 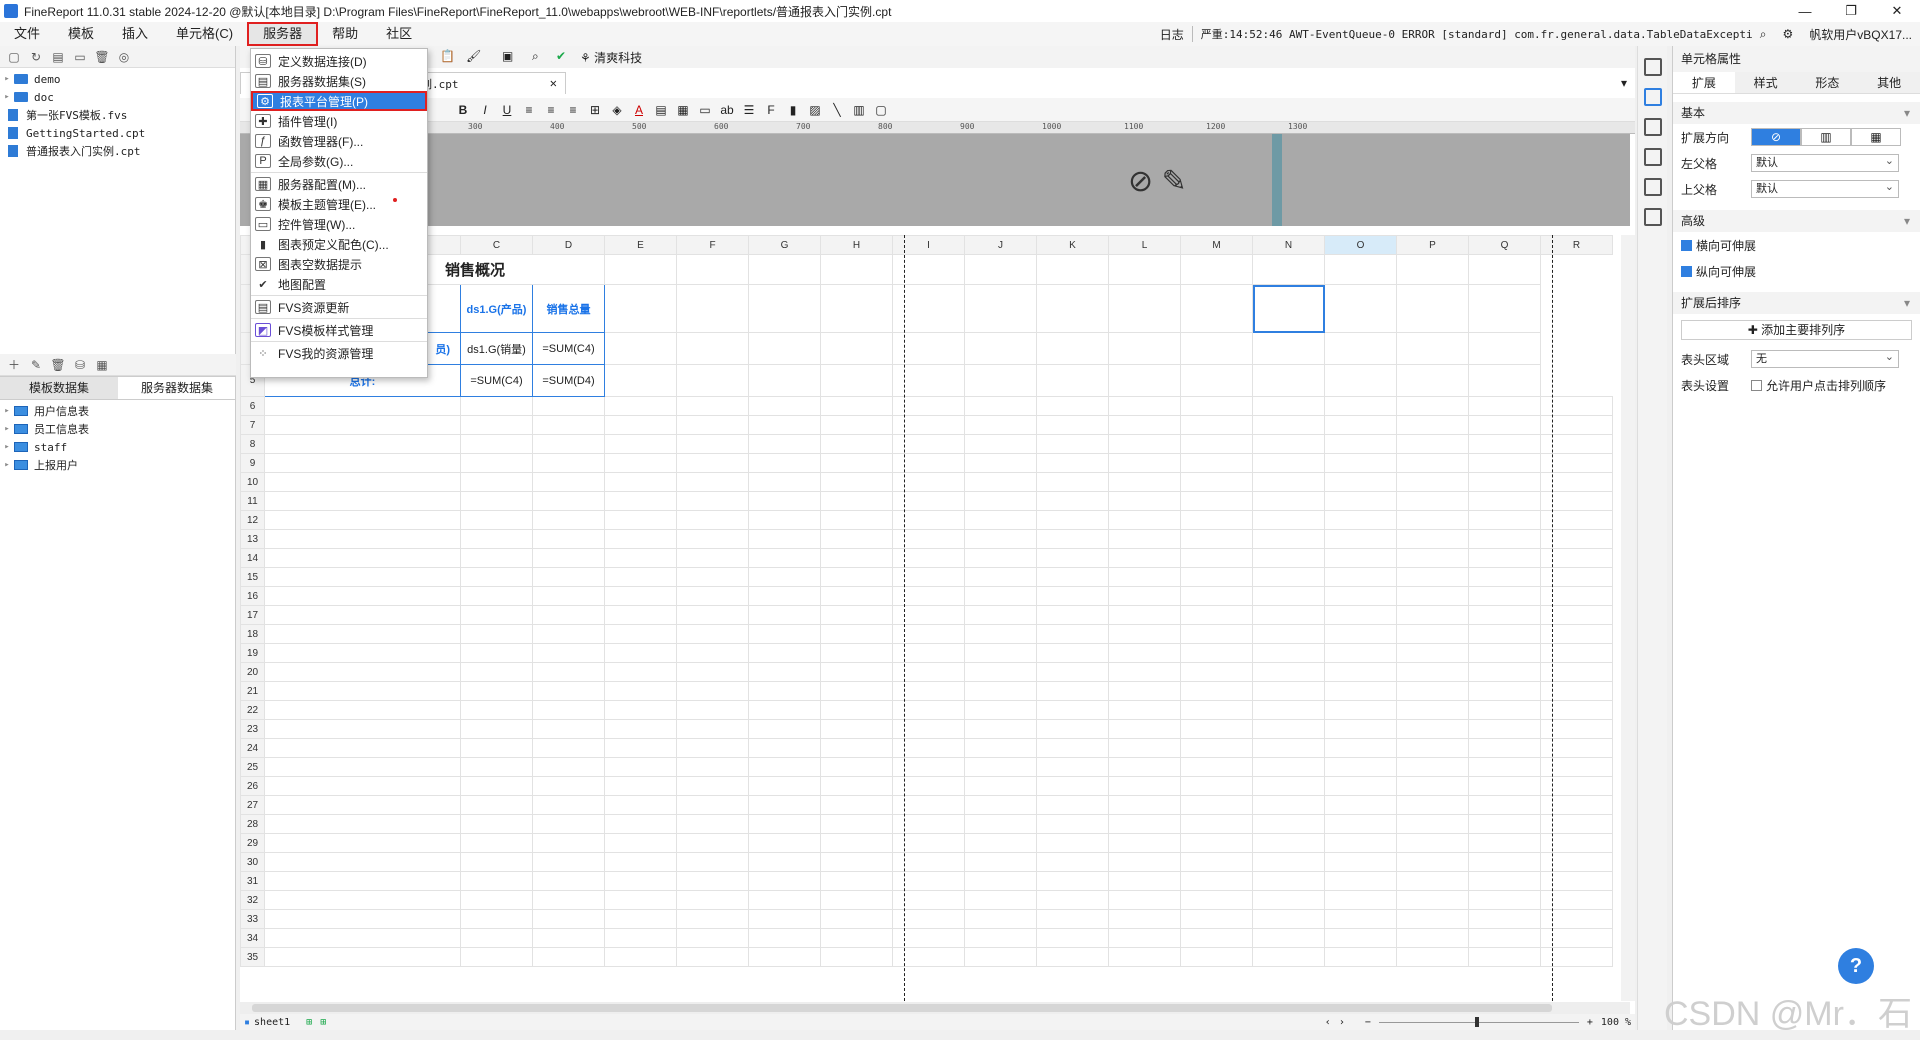 I want to click on richtext-icon: ☰, so click(x=749, y=110).